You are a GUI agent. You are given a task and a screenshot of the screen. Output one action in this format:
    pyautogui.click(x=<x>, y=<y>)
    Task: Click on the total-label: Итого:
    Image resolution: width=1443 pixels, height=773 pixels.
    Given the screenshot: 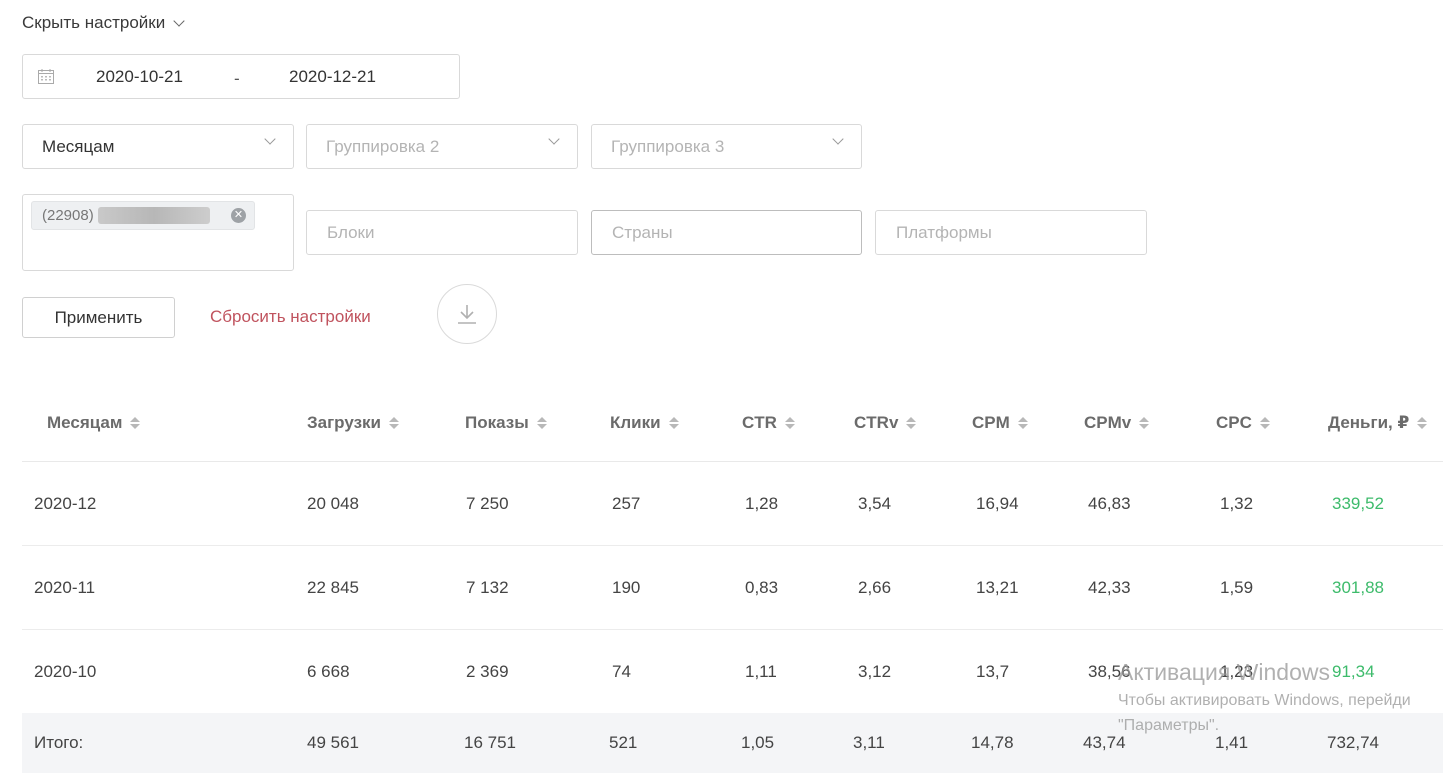 What is the action you would take?
    pyautogui.click(x=59, y=742)
    